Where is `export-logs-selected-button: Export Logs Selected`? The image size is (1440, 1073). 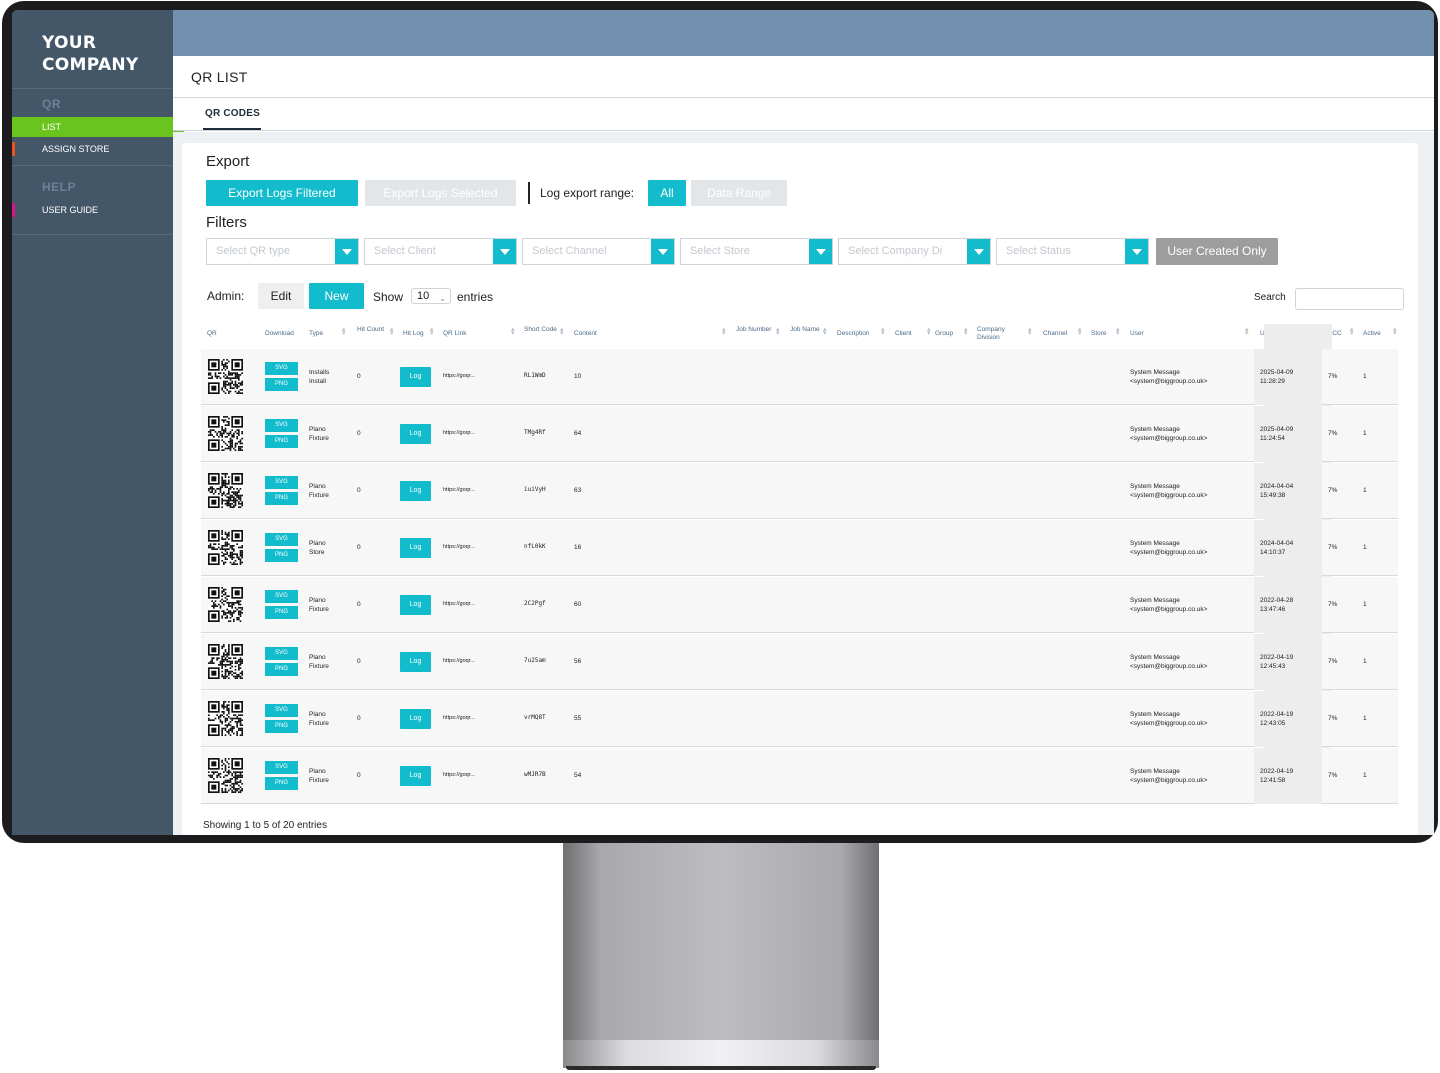
export-logs-selected-button: Export Logs Selected is located at coordinates (440, 193).